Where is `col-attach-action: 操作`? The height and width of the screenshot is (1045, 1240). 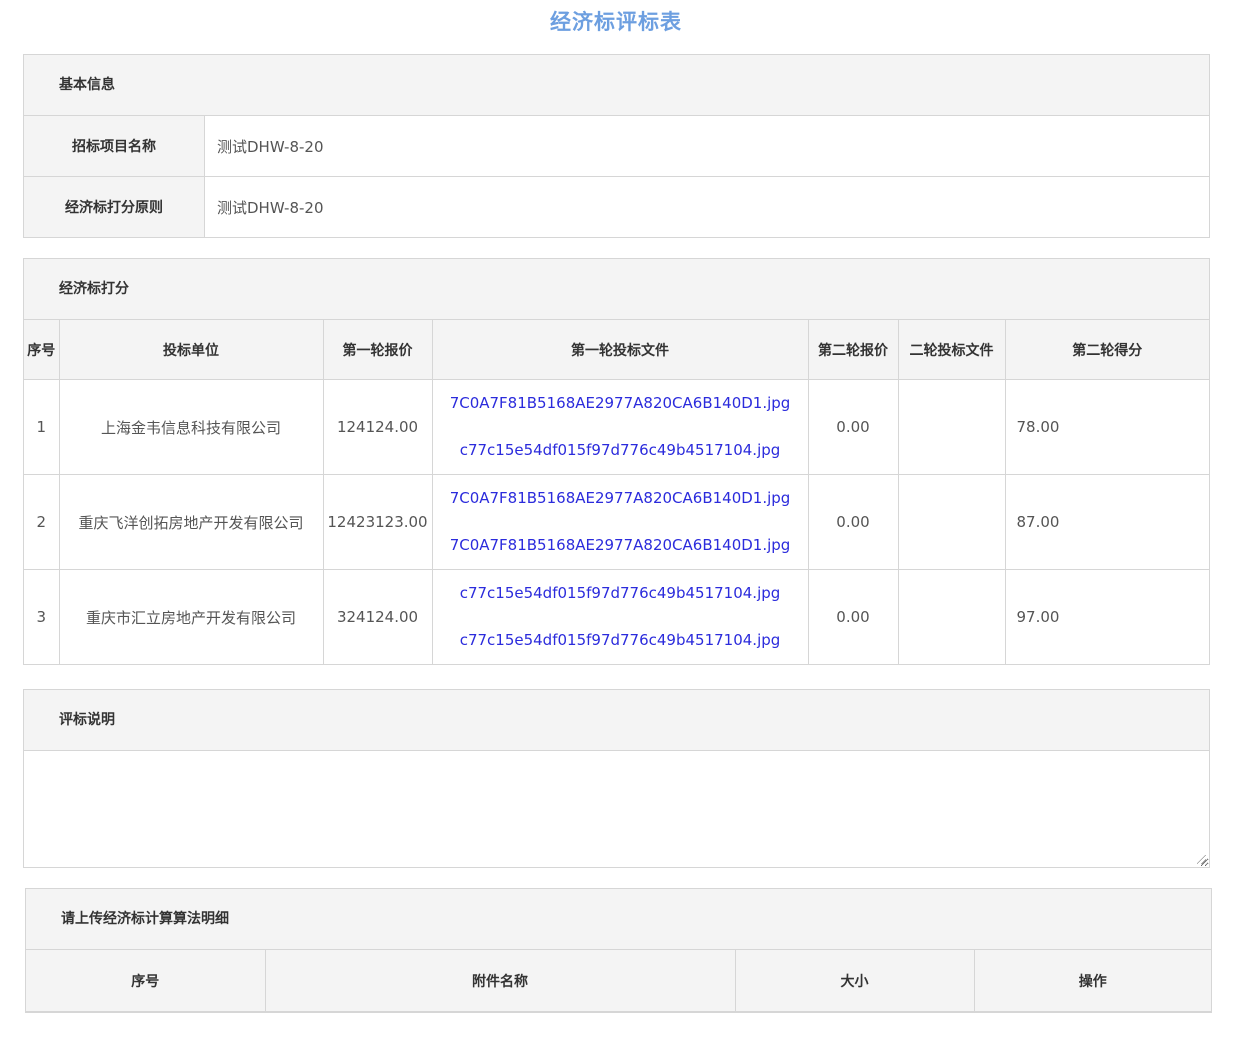
col-attach-action: 操作 is located at coordinates (1092, 981).